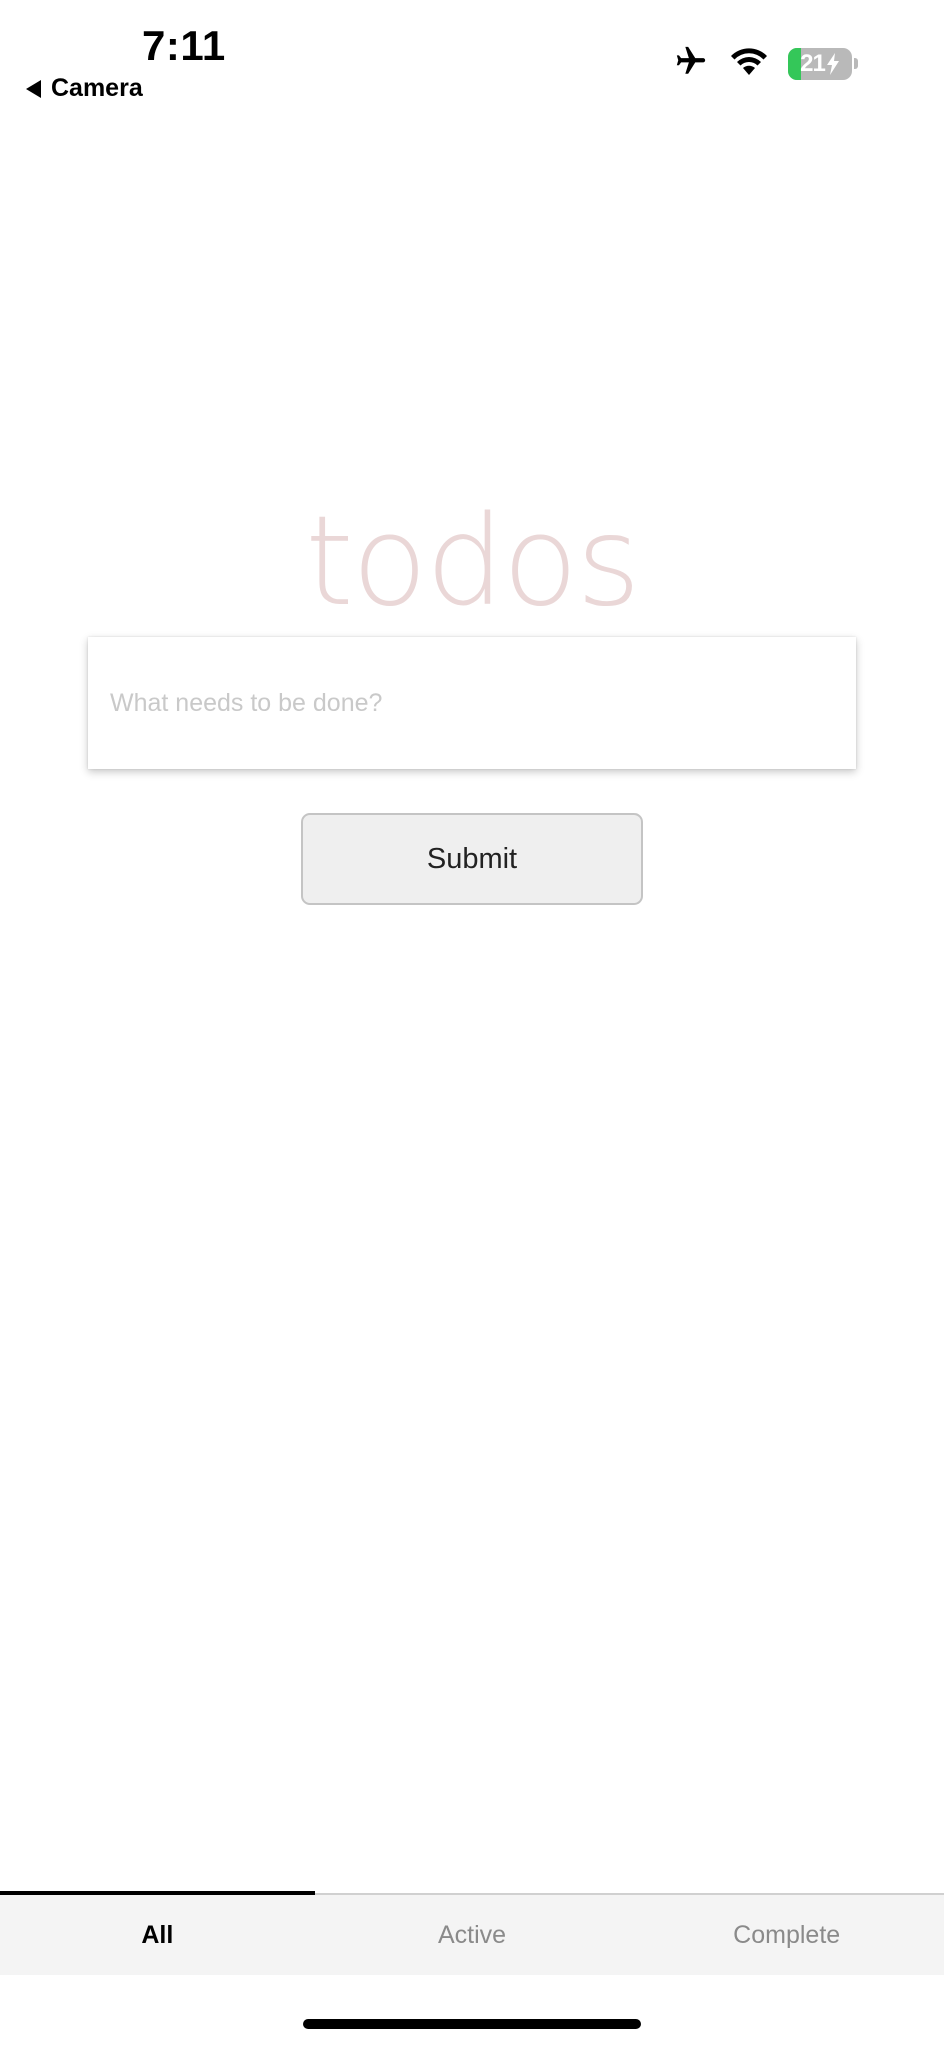 Image resolution: width=944 pixels, height=2048 pixels. What do you see at coordinates (472, 859) in the screenshot?
I see `submit-button: Submit` at bounding box center [472, 859].